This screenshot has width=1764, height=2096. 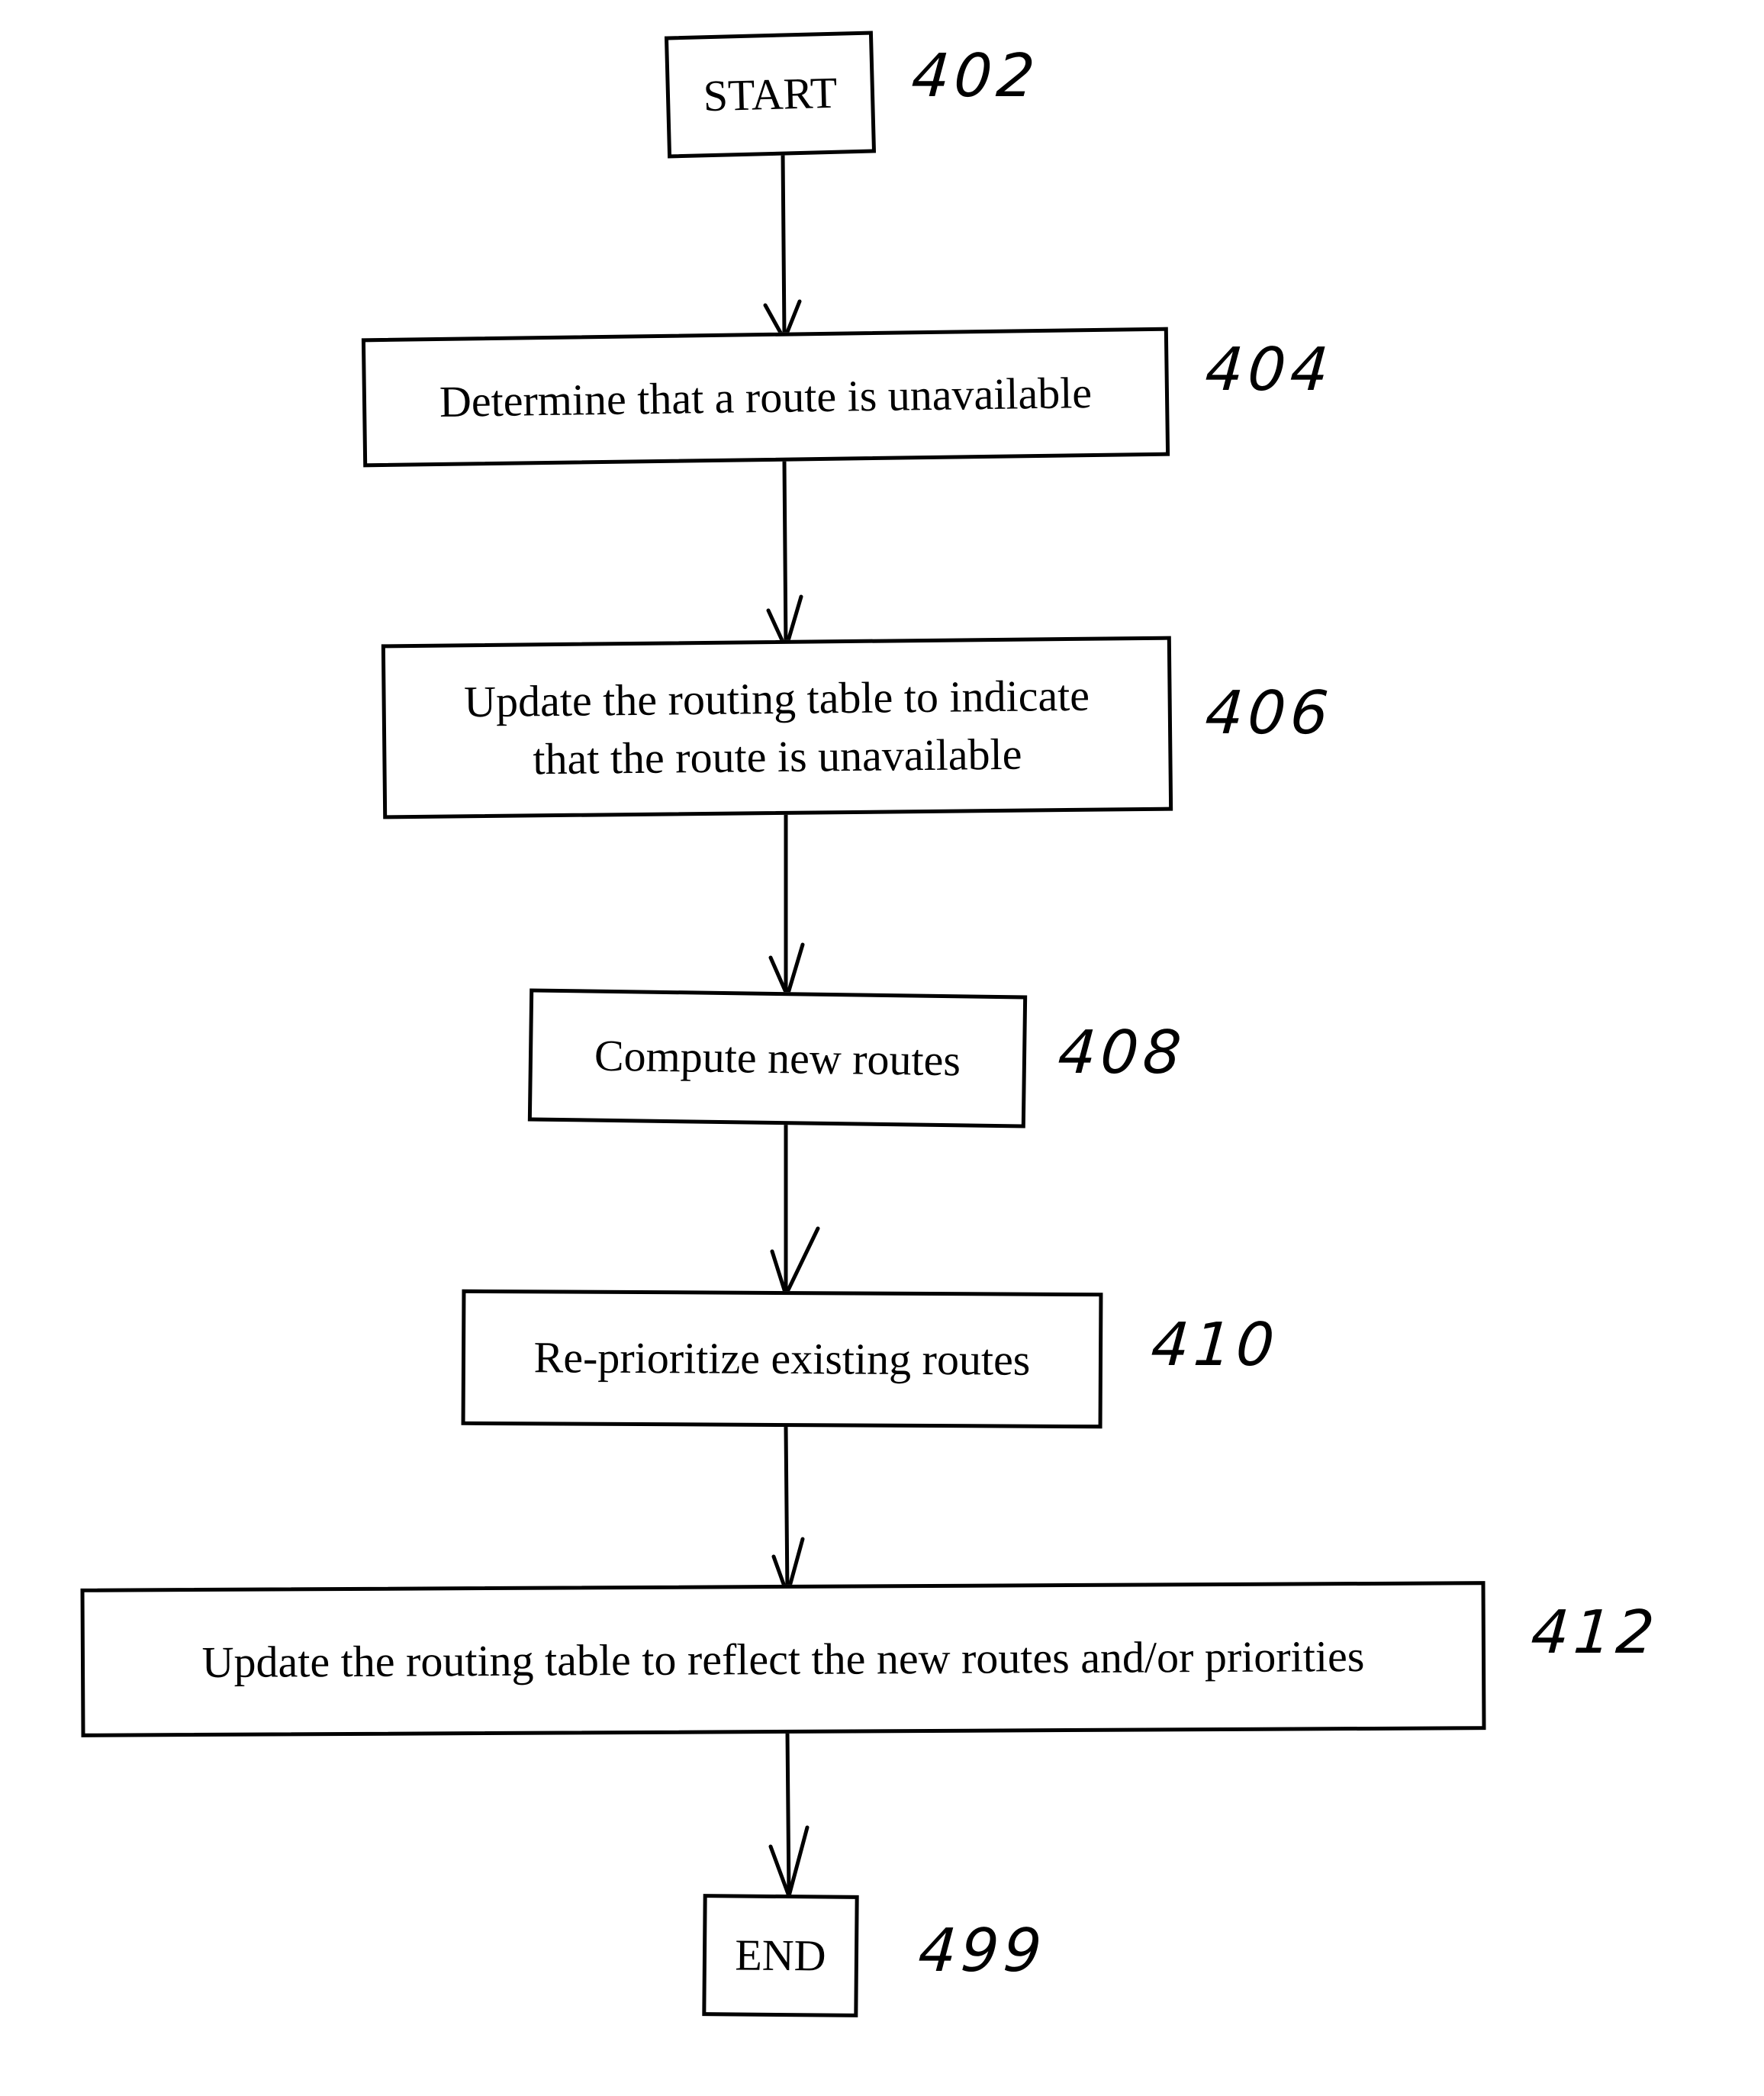 I want to click on node-start: START, so click(x=770, y=95).